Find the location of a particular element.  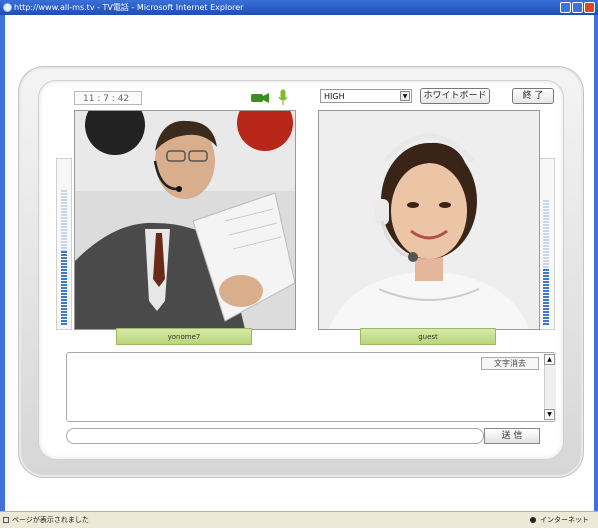

send-button: 送 信 is located at coordinates (512, 436).